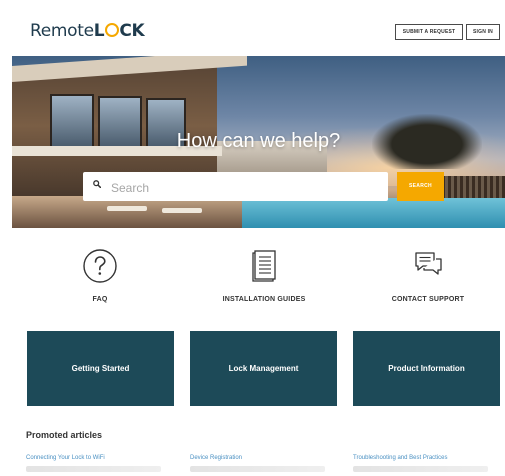 The image size is (505, 476). I want to click on search-box, so click(235, 186).